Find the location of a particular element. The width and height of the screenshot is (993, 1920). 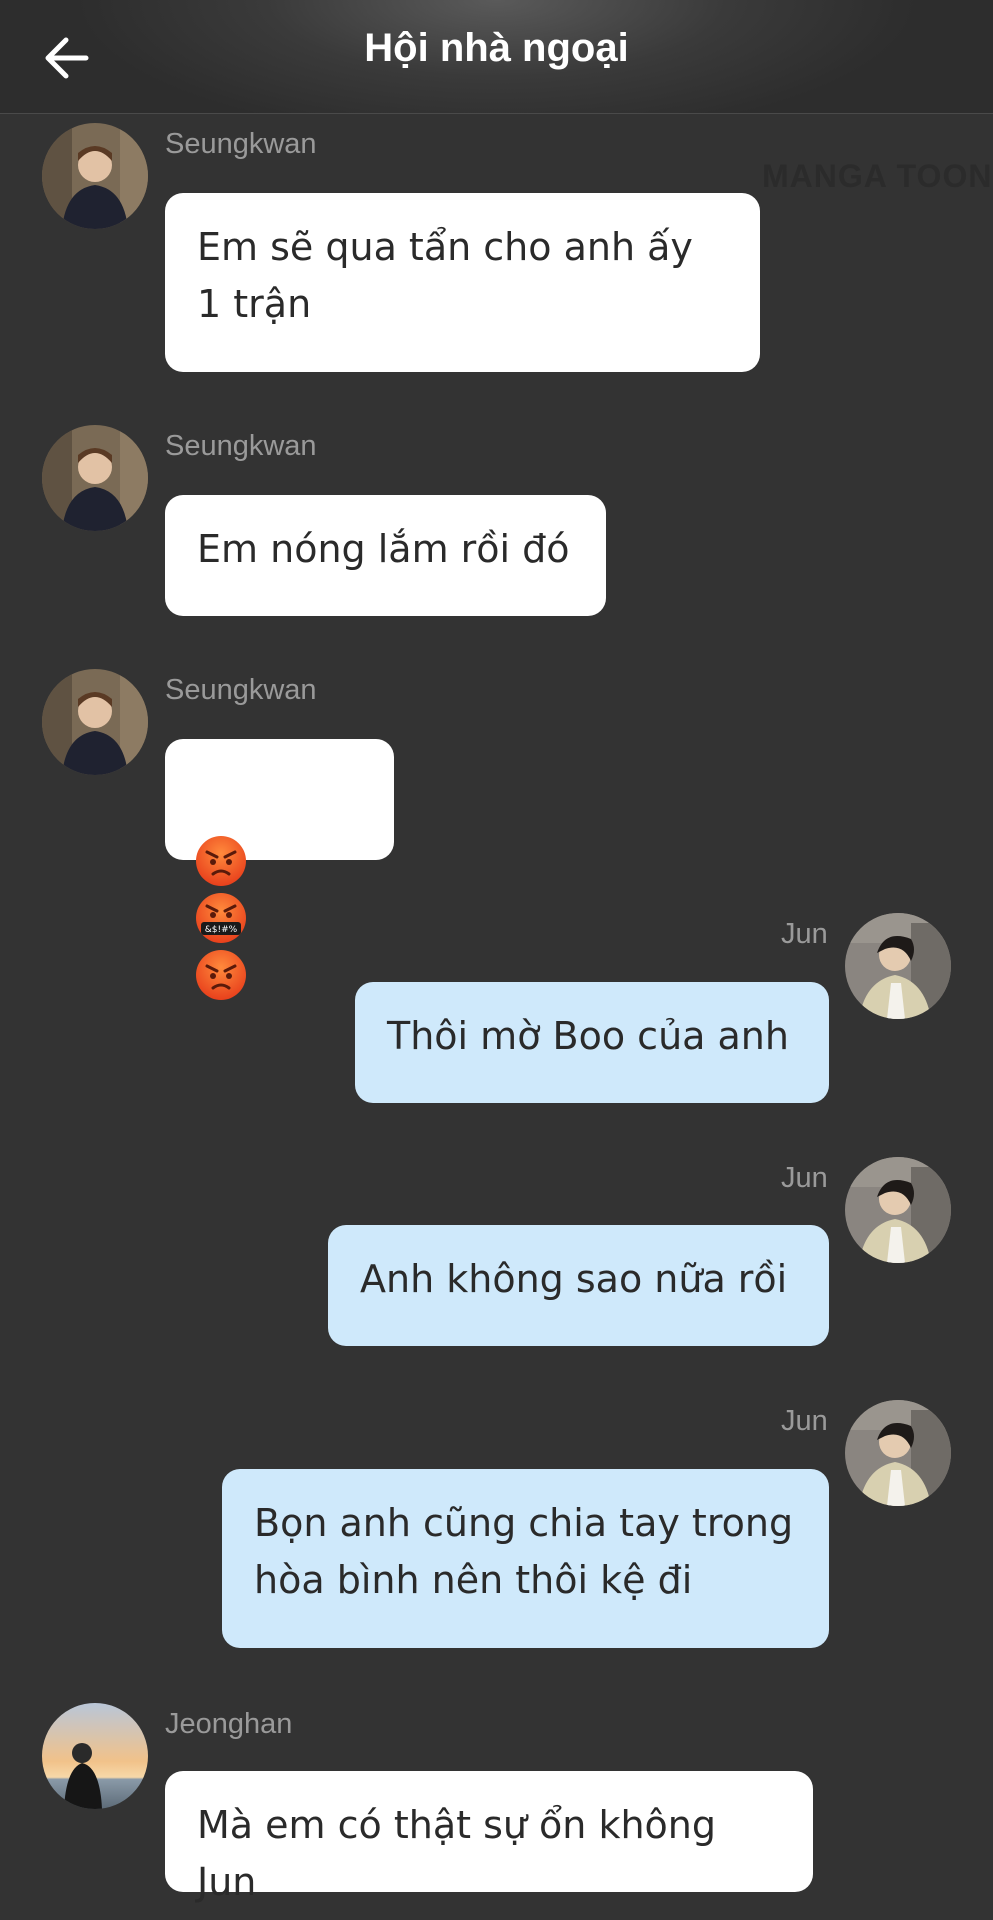

chat-header: Hội nhà ngoại is located at coordinates (496, 57).